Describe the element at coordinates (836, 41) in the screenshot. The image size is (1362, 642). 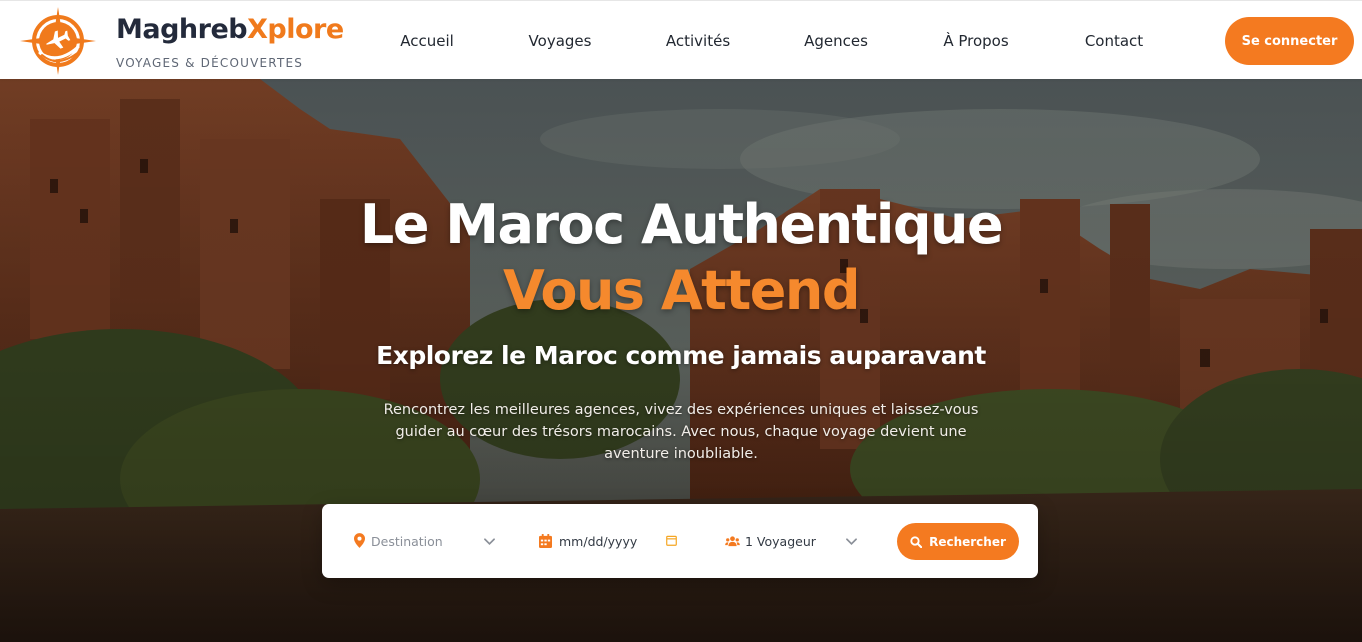
I see `nav-item-agences: Agences` at that location.